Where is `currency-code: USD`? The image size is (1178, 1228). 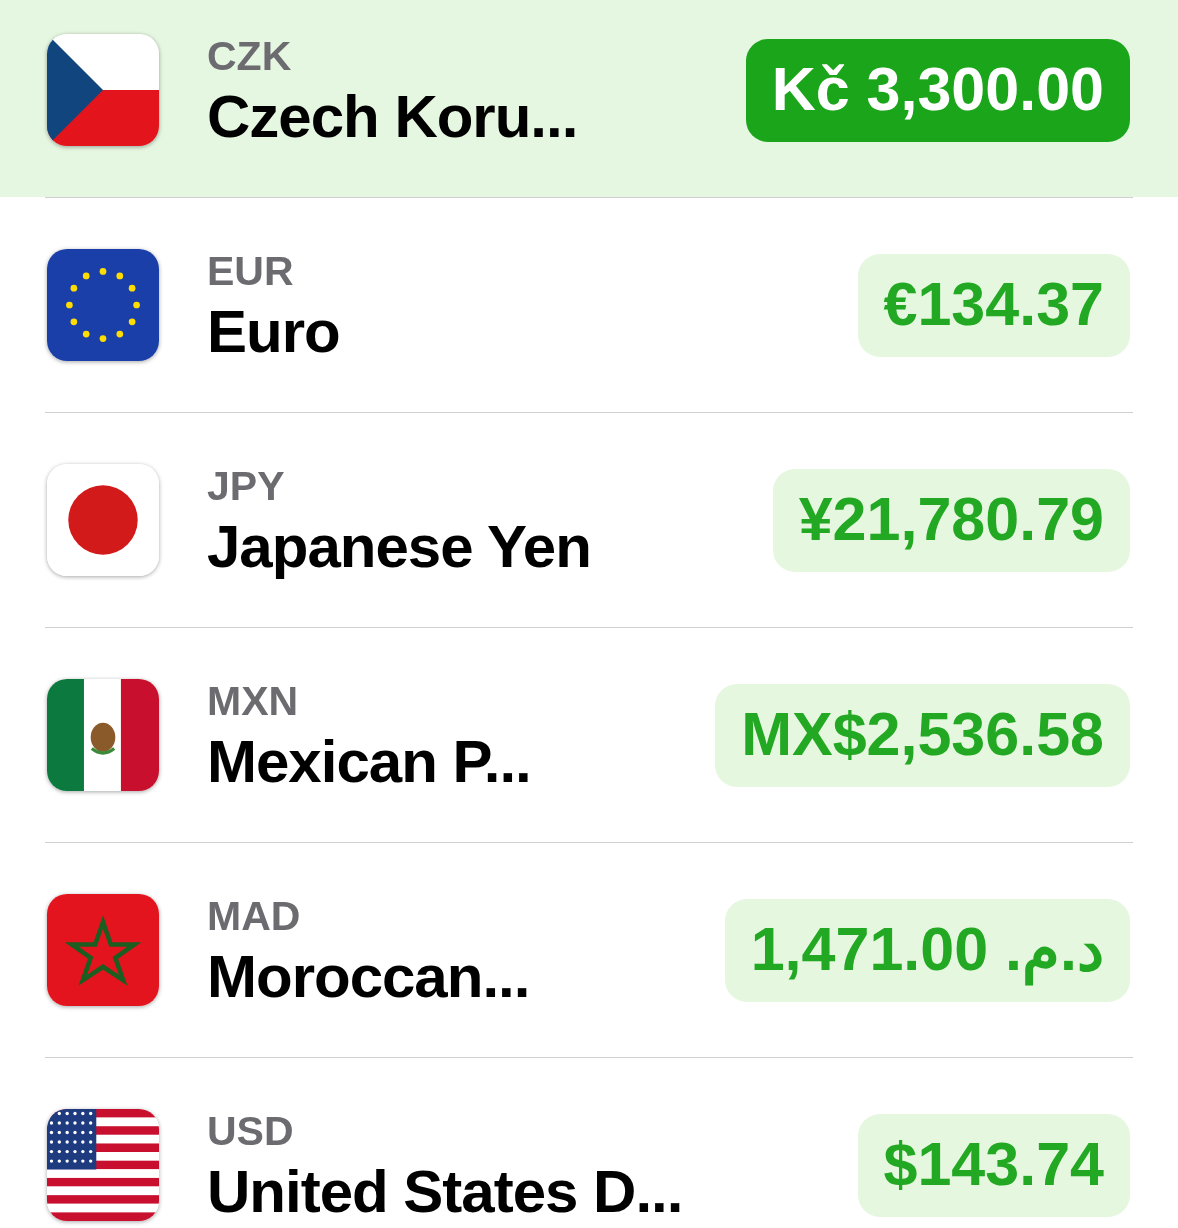 currency-code: USD is located at coordinates (251, 1132).